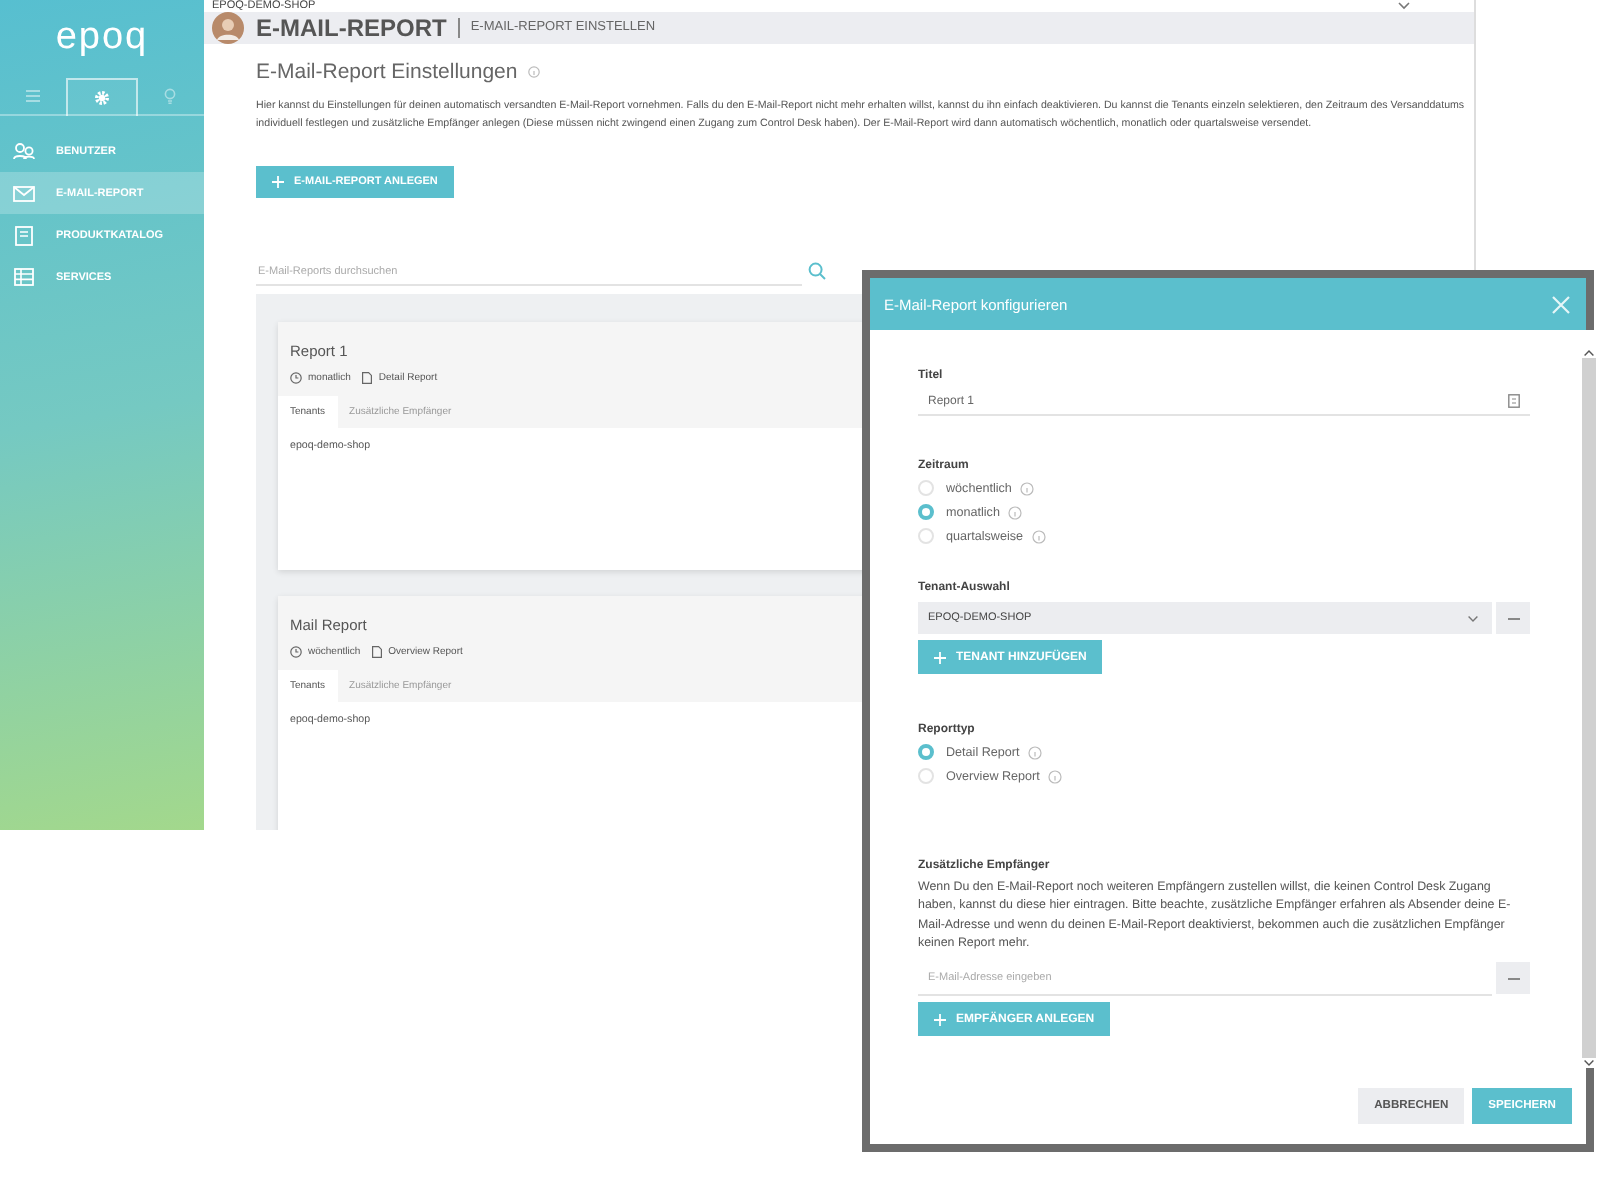 This screenshot has height=1178, width=1624. I want to click on avatar, so click(228, 28).